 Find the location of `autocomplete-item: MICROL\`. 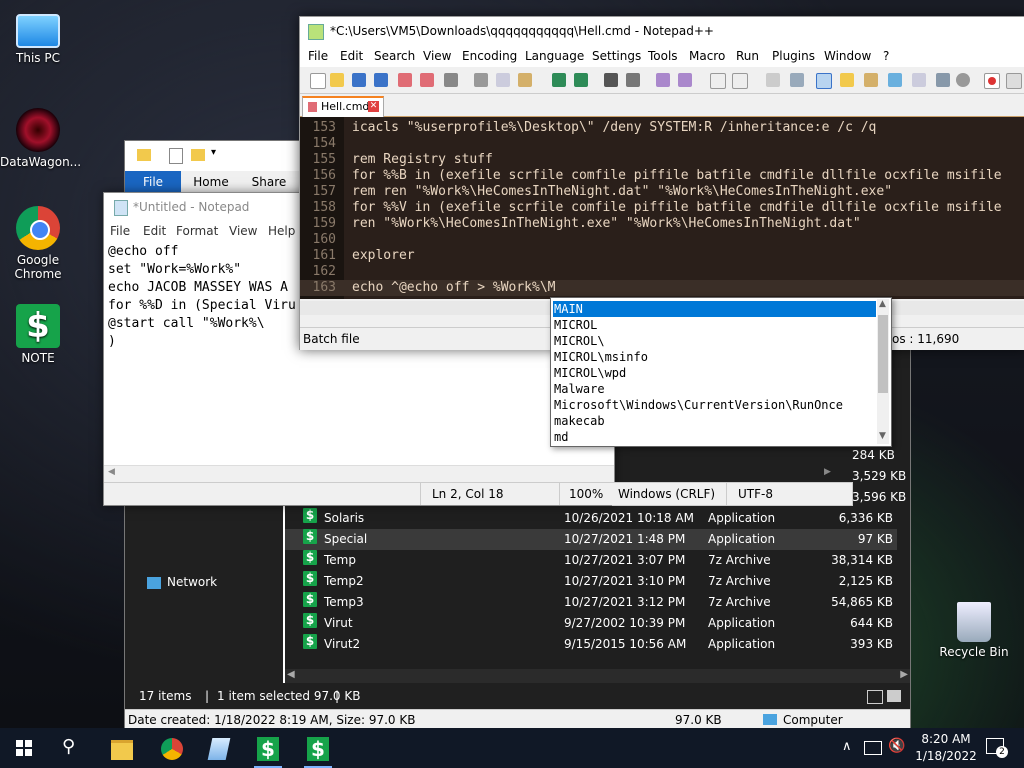

autocomplete-item: MICROL\ is located at coordinates (714, 341).